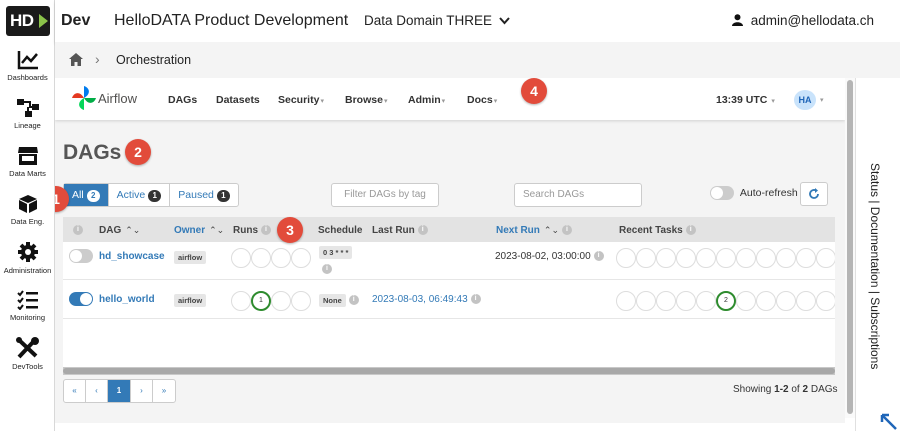  I want to click on table-horizontal-scrollbar, so click(449, 371).